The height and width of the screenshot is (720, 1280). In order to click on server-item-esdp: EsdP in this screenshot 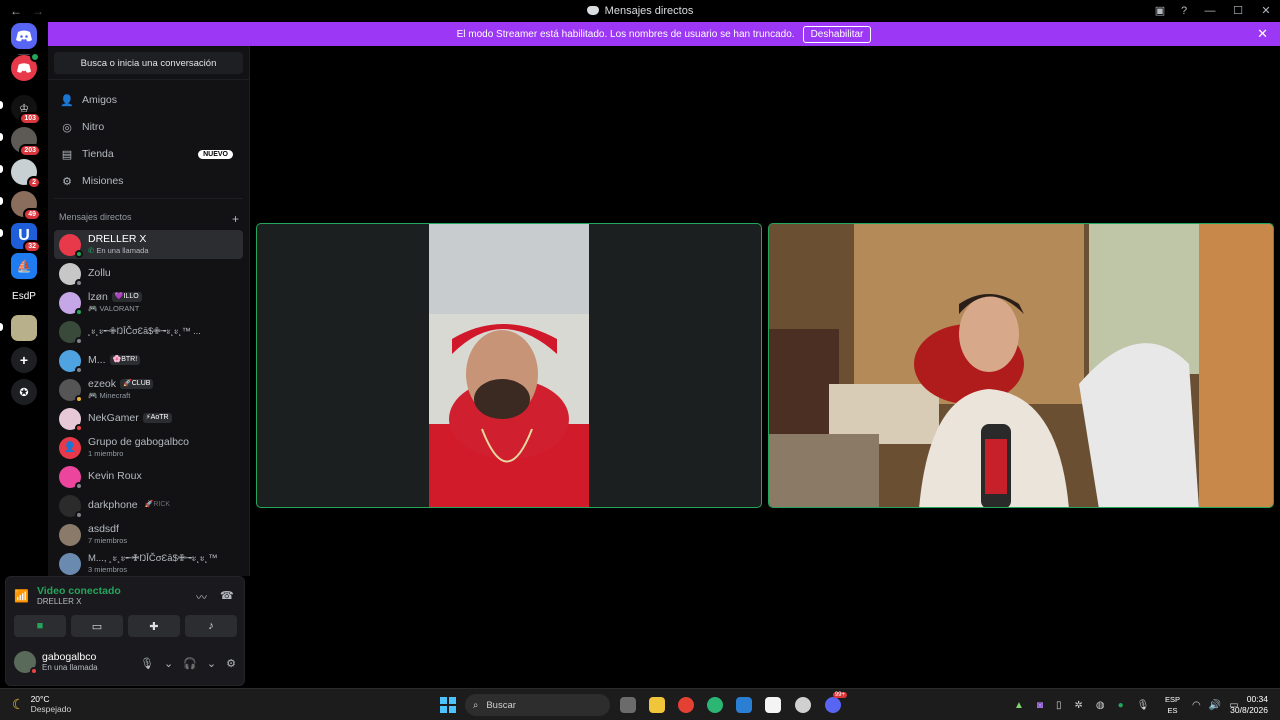, I will do `click(24, 296)`.